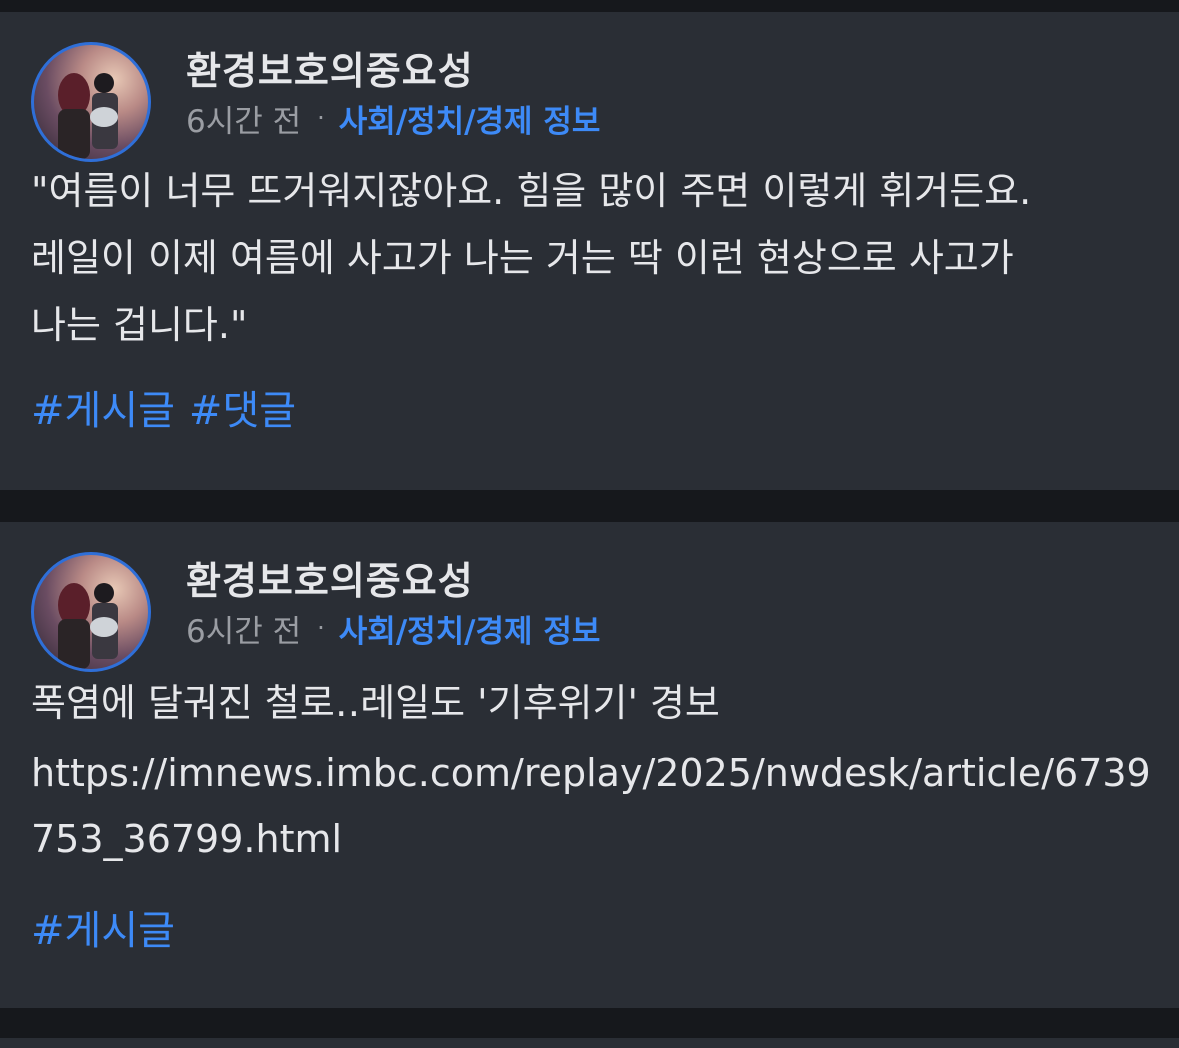 The image size is (1179, 1048). I want to click on hashtag-link: #댓글, so click(242, 411).